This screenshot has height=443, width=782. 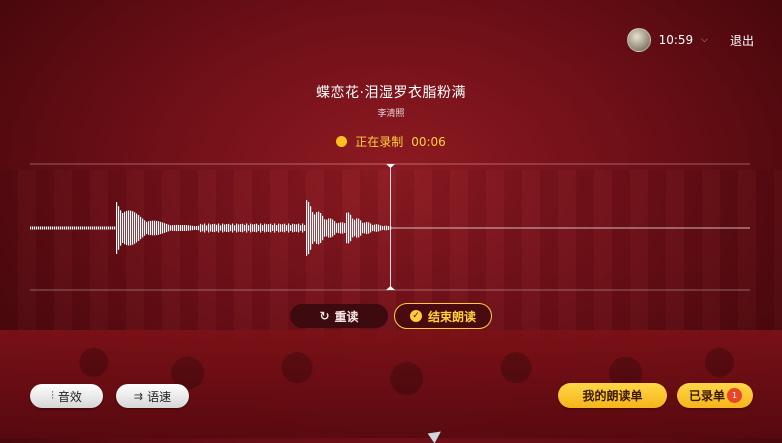 I want to click on reread-button: ↻ 重读, so click(x=339, y=316).